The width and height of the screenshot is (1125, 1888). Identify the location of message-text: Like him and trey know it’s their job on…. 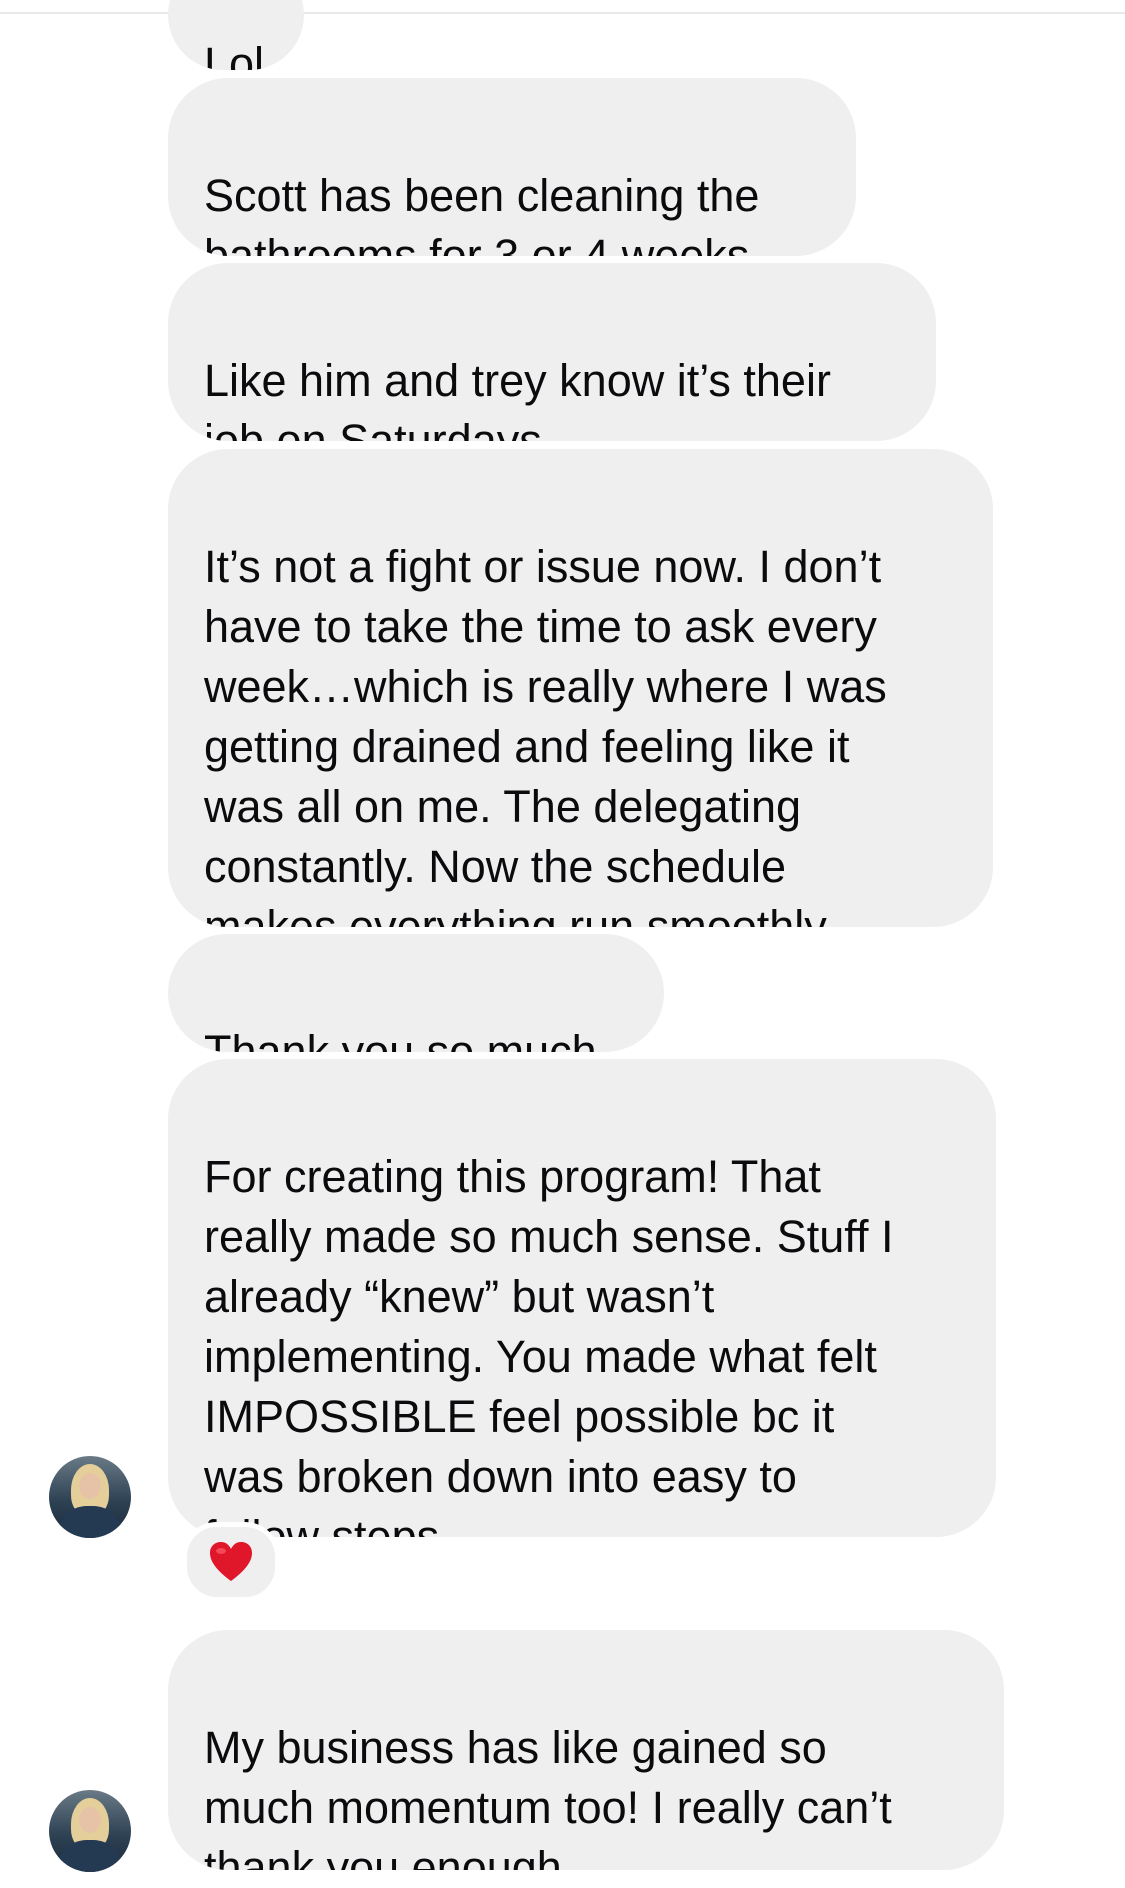
(517, 398).